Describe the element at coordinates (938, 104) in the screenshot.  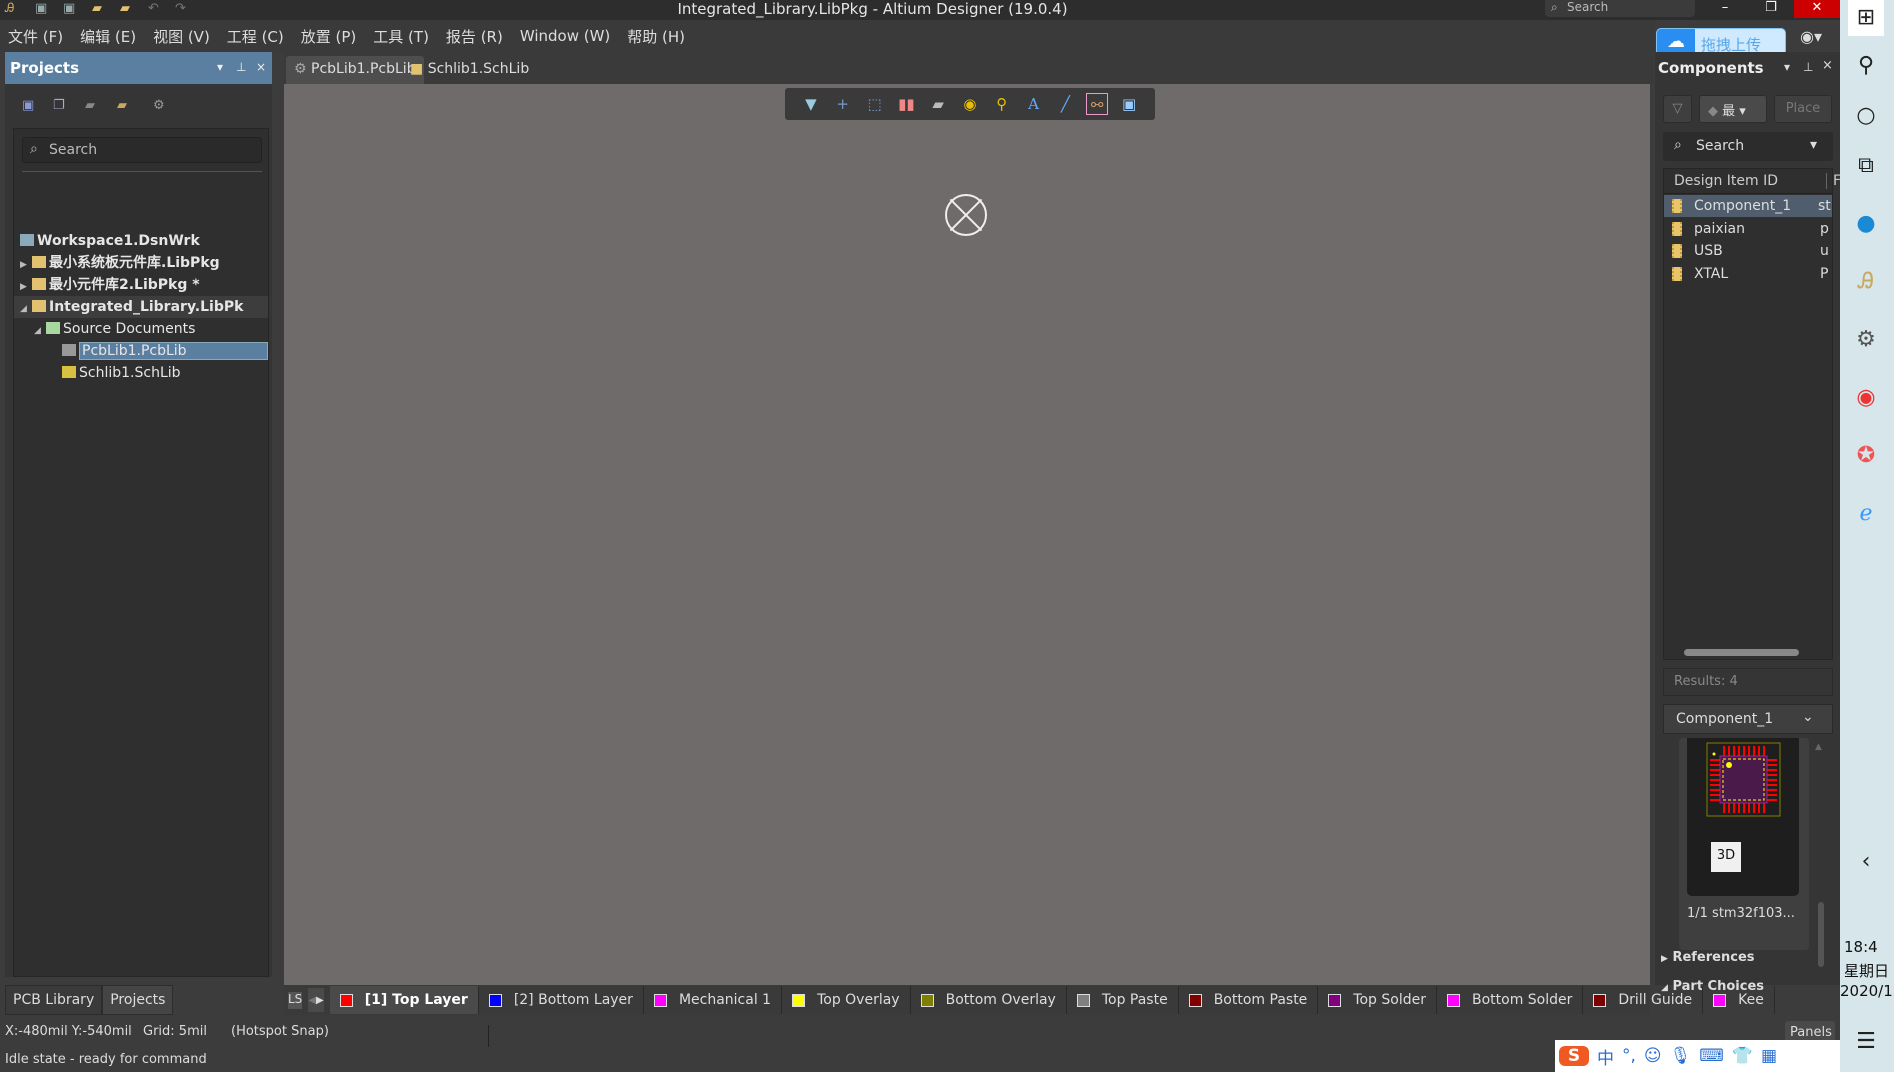
I see `component-icon: ▰` at that location.